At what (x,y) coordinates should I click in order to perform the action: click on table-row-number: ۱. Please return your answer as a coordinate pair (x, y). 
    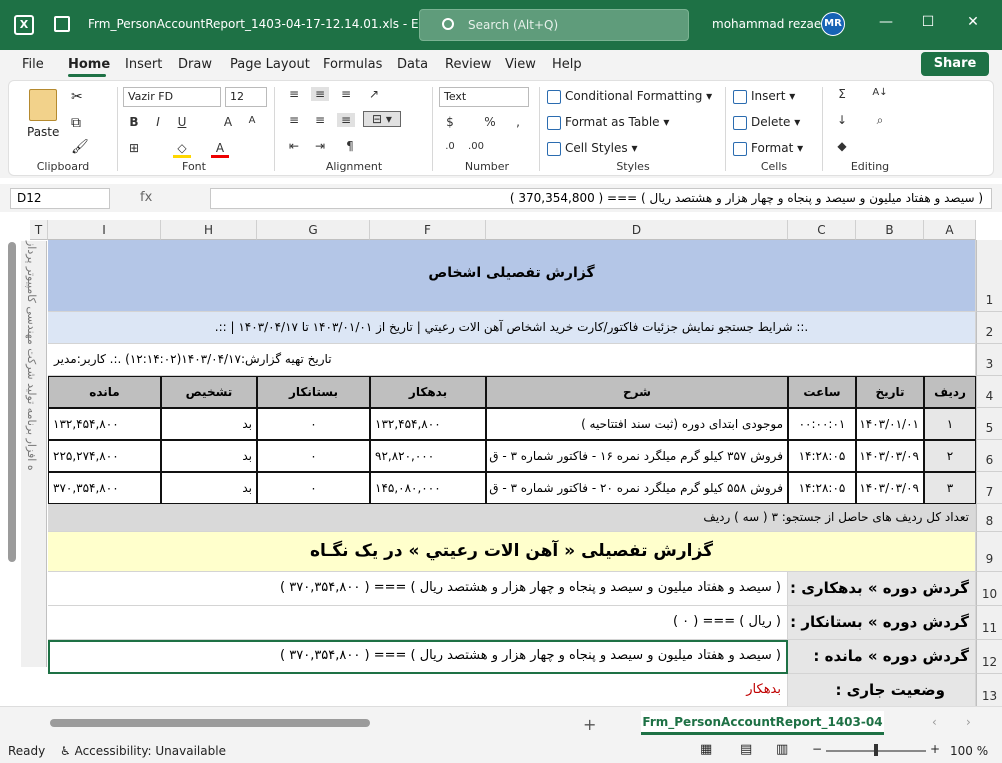
    Looking at the image, I should click on (950, 424).